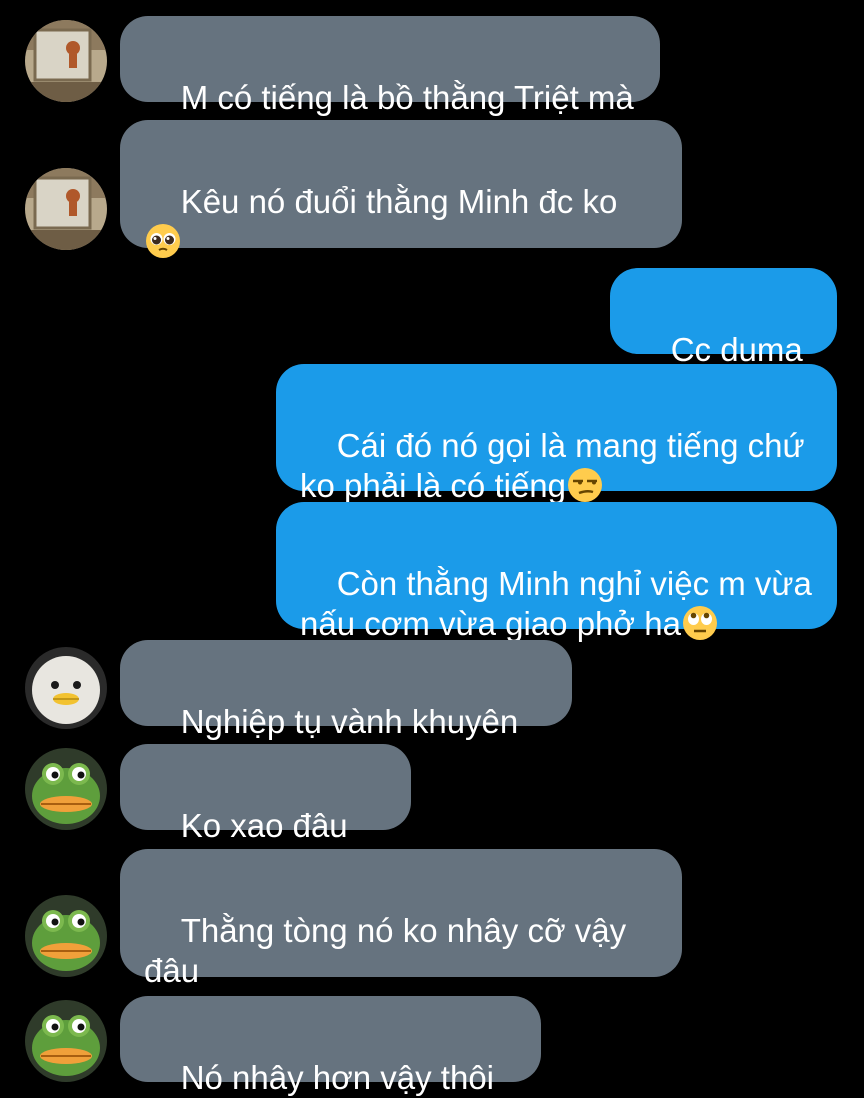 Image resolution: width=864 pixels, height=1098 pixels. Describe the element at coordinates (265, 814) in the screenshot. I see `incoming-message: Ko xao đâu anh` at that location.